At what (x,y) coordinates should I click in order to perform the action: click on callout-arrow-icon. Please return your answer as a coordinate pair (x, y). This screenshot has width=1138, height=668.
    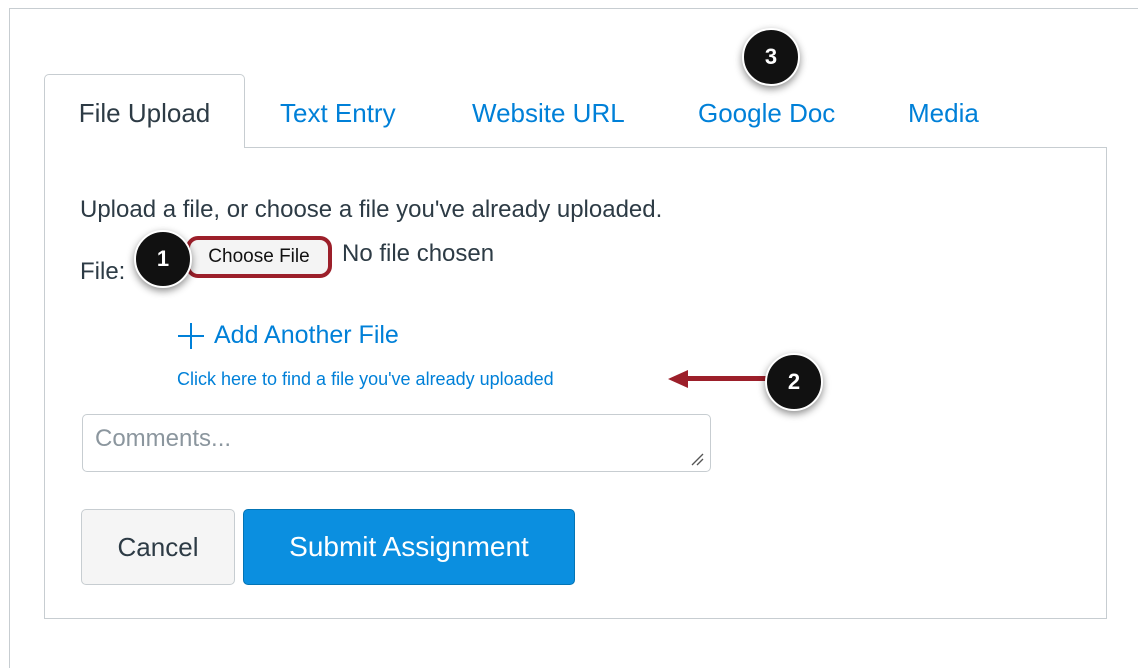
    Looking at the image, I should click on (718, 379).